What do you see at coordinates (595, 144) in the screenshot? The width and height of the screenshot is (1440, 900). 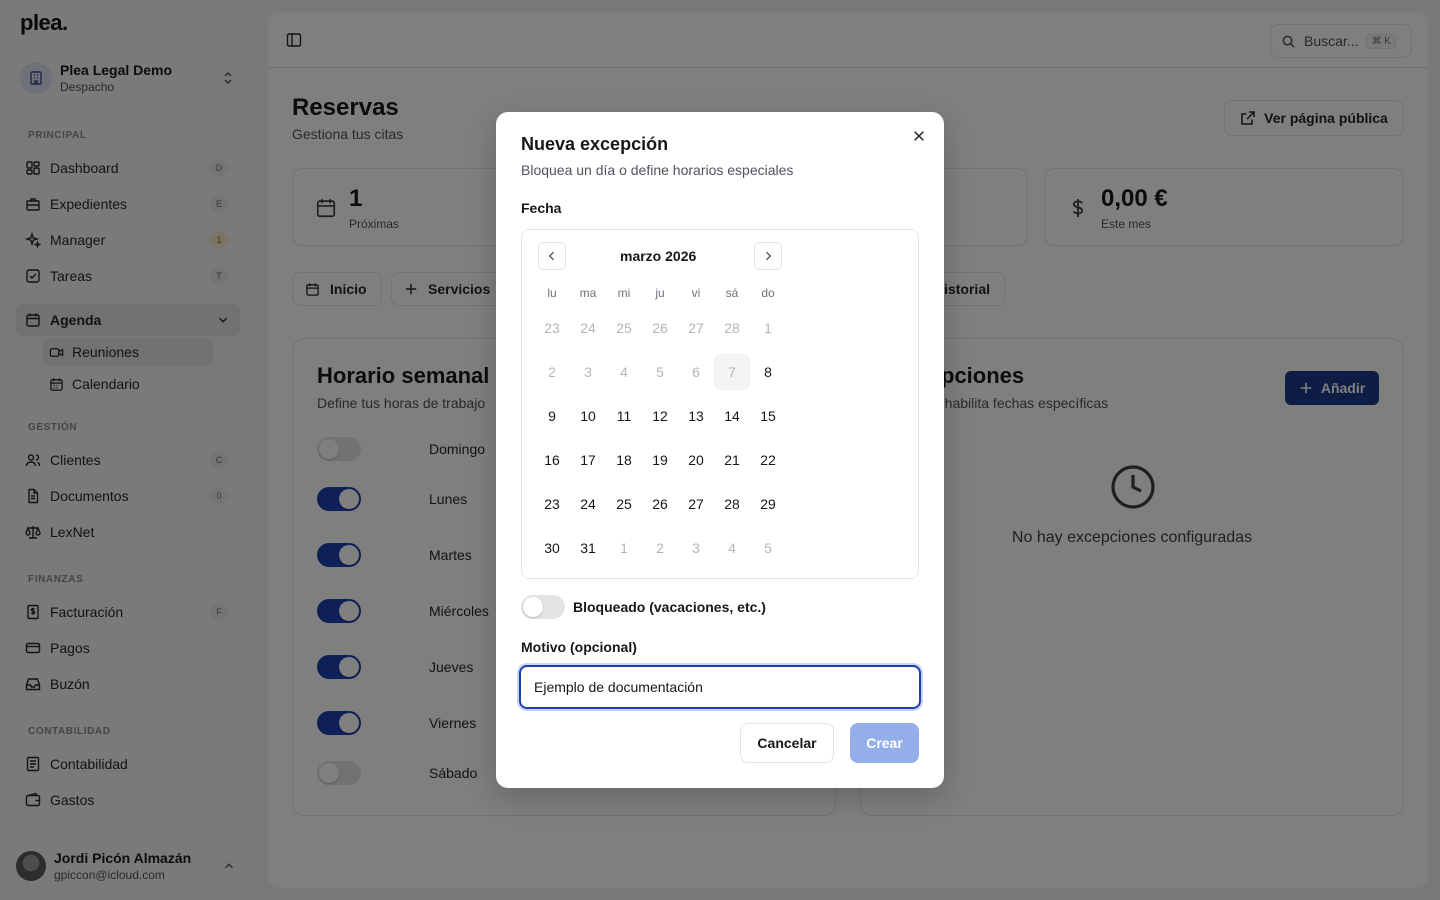 I see `dialog-title: Nueva excepción` at bounding box center [595, 144].